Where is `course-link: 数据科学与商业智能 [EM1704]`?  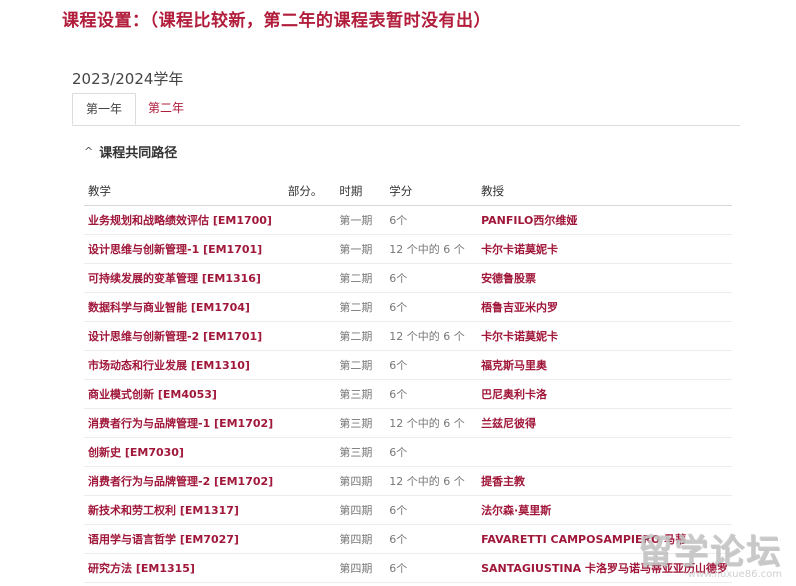
course-link: 数据科学与商业智能 [EM1704] is located at coordinates (184, 307).